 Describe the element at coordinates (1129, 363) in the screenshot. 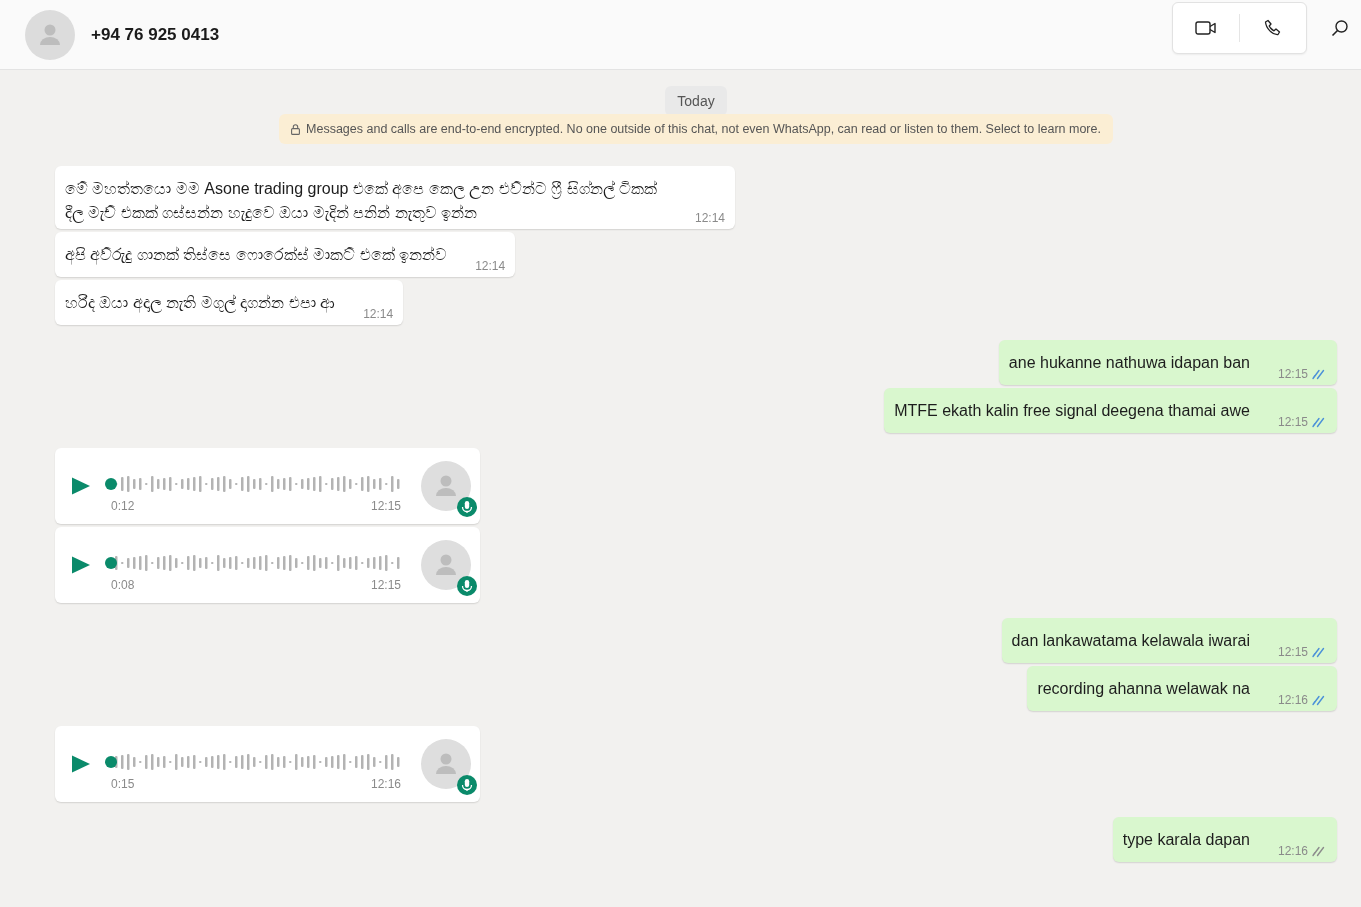

I see `message-text: ane hukanne nathuwa idapan ban` at that location.